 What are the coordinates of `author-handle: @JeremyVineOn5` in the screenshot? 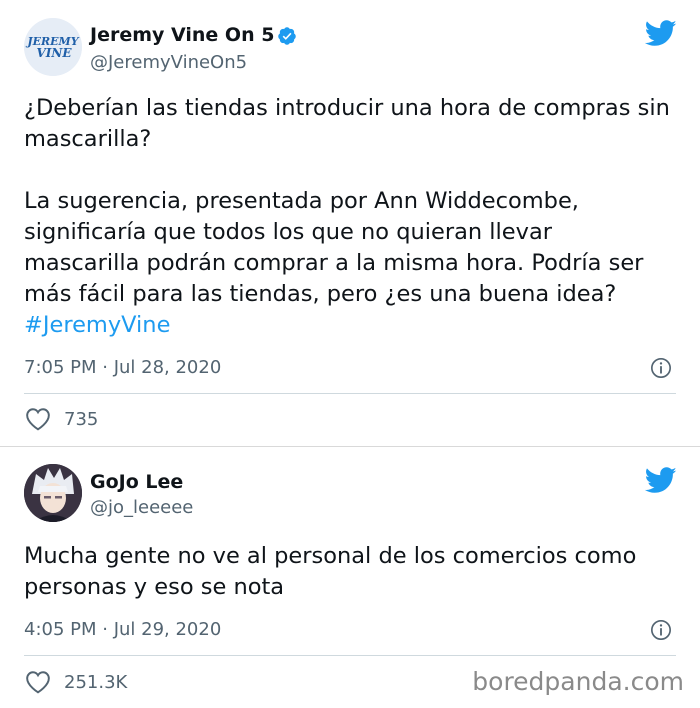 It's located at (168, 62).